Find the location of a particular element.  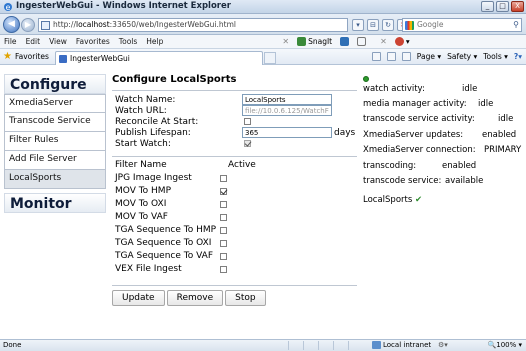

forward-button: ▶ is located at coordinates (28, 25).